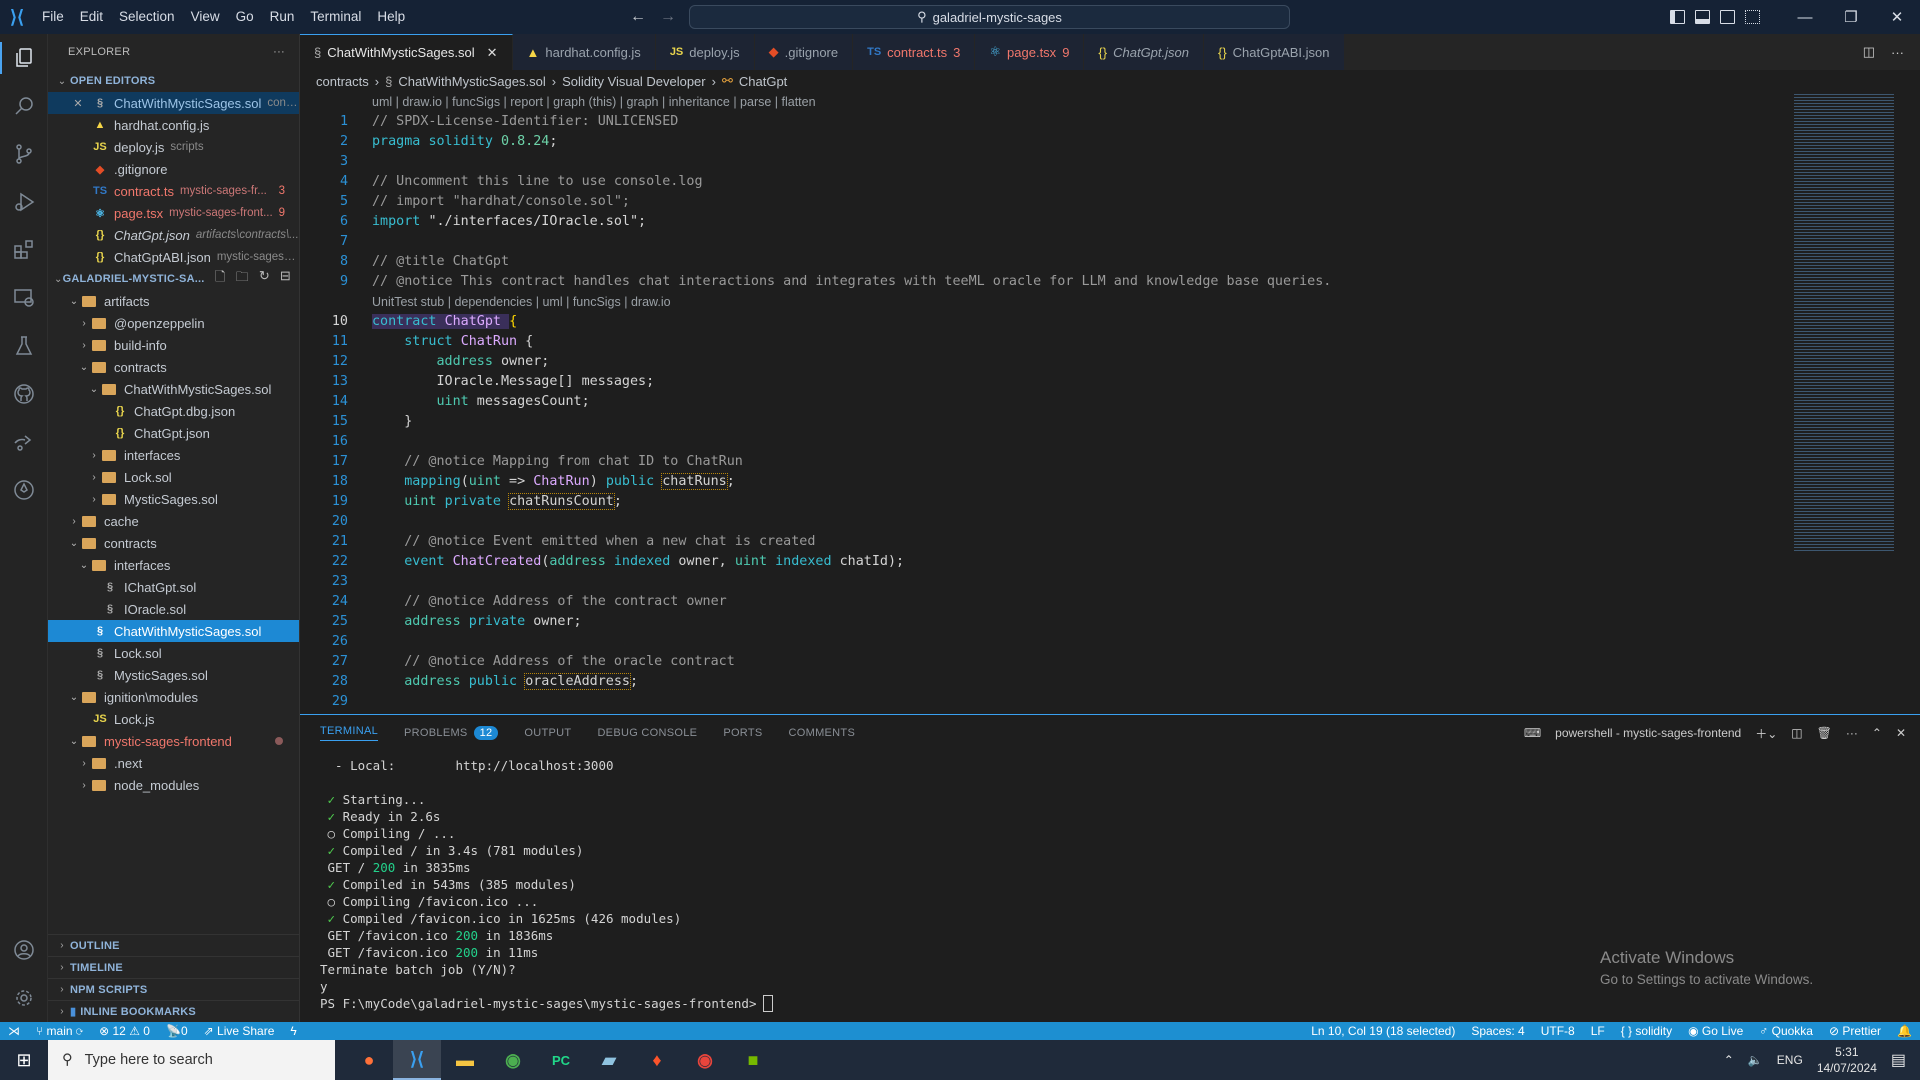  I want to click on ports-status: 📡0, so click(177, 1031).